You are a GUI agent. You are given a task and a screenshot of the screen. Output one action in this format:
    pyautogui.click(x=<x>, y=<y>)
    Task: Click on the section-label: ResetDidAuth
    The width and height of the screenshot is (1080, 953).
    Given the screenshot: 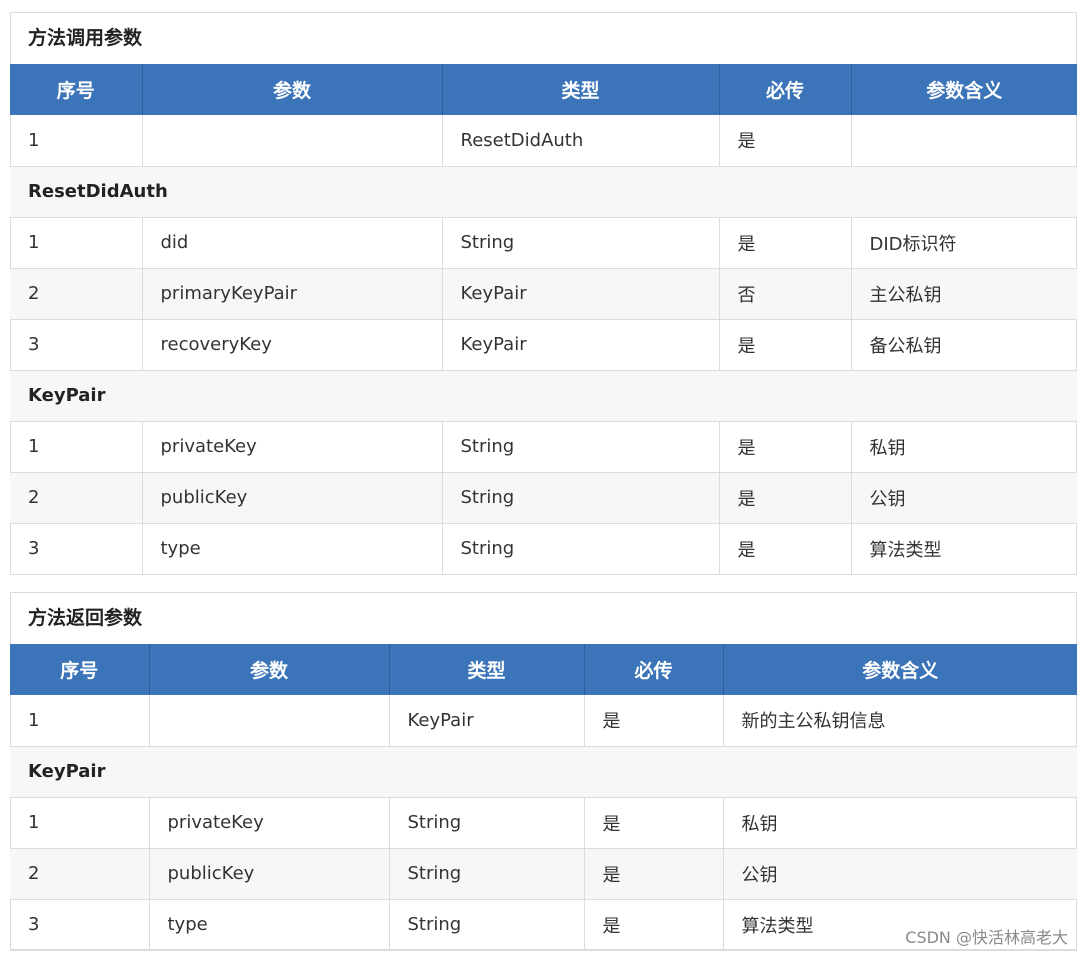 What is the action you would take?
    pyautogui.click(x=543, y=192)
    